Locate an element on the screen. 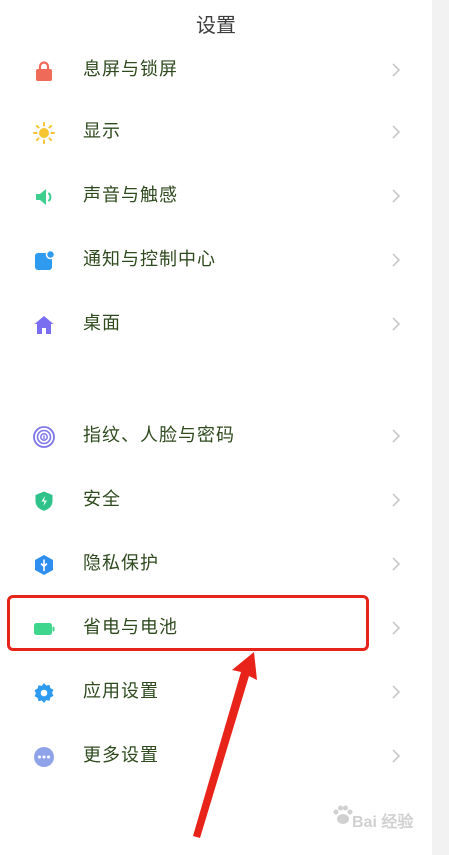 The width and height of the screenshot is (449, 855). more-icon is located at coordinates (44, 757).